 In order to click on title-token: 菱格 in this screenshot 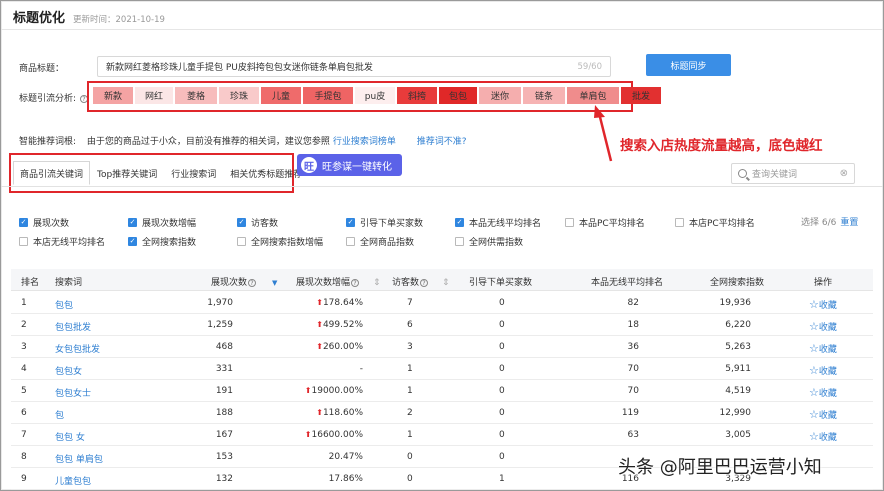, I will do `click(196, 95)`.